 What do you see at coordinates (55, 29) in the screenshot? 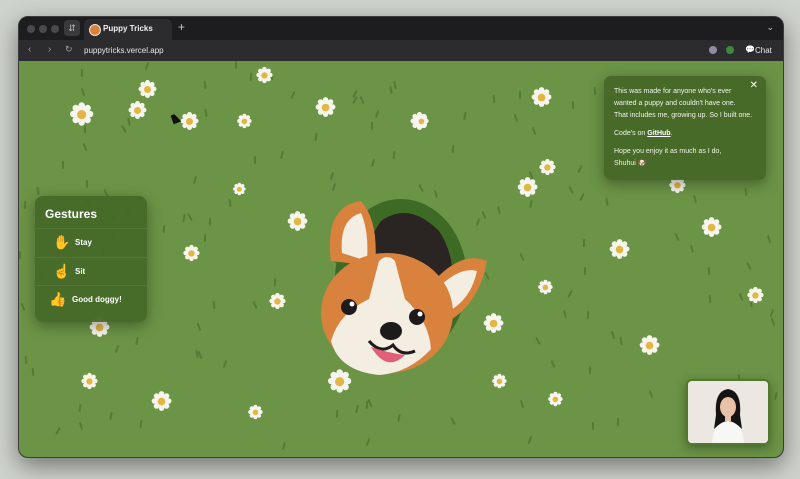
I see `zoom-window-button` at bounding box center [55, 29].